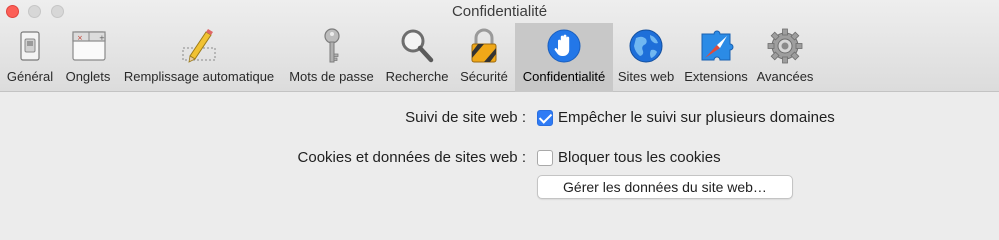 The width and height of the screenshot is (999, 240). I want to click on puzzle-compass-icon, so click(717, 45).